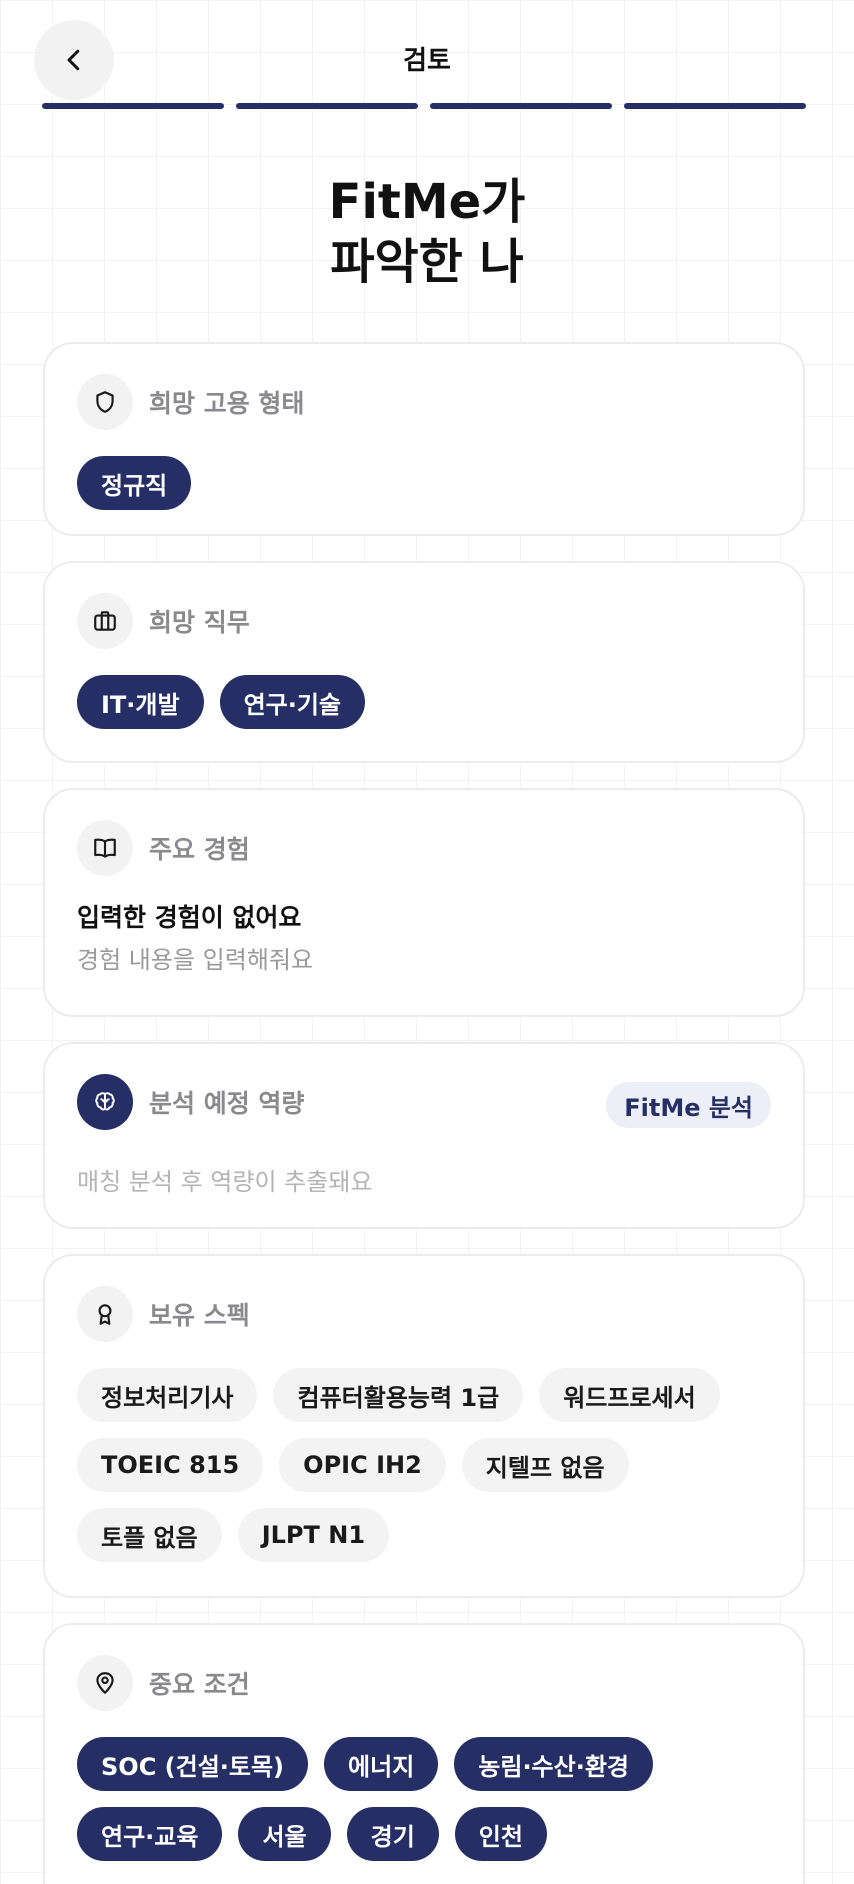  What do you see at coordinates (427, 61) in the screenshot?
I see `page-title: 검토` at bounding box center [427, 61].